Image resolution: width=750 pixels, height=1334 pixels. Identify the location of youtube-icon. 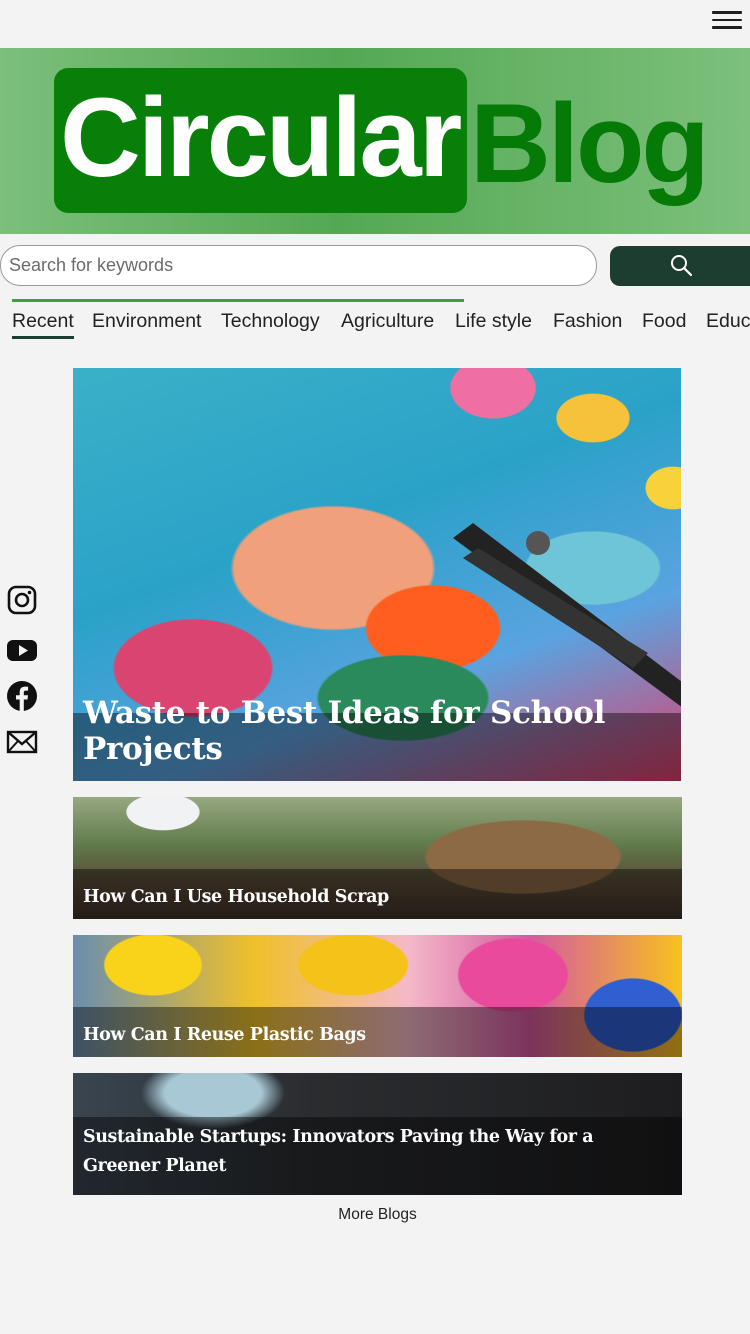
(22, 650).